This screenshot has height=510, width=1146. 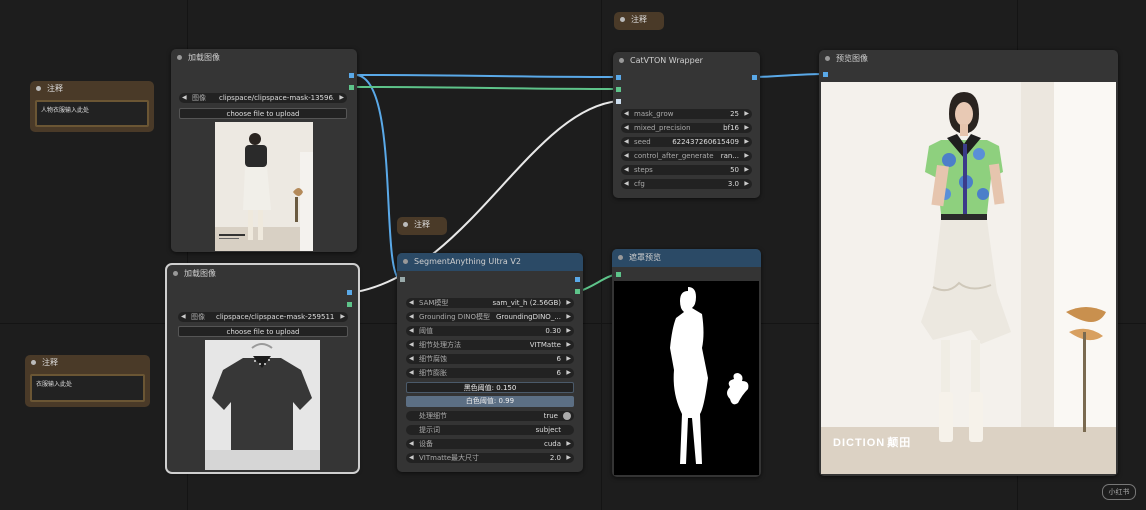 I want to click on brand-name: DICTION, so click(x=859, y=443).